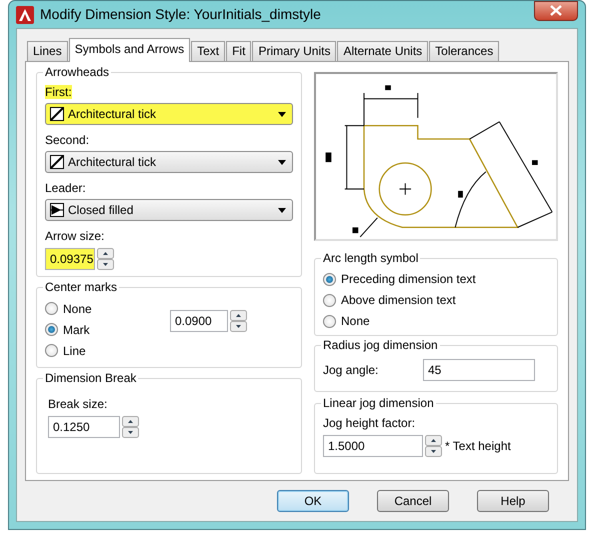  What do you see at coordinates (208, 51) in the screenshot?
I see `tab: Text` at bounding box center [208, 51].